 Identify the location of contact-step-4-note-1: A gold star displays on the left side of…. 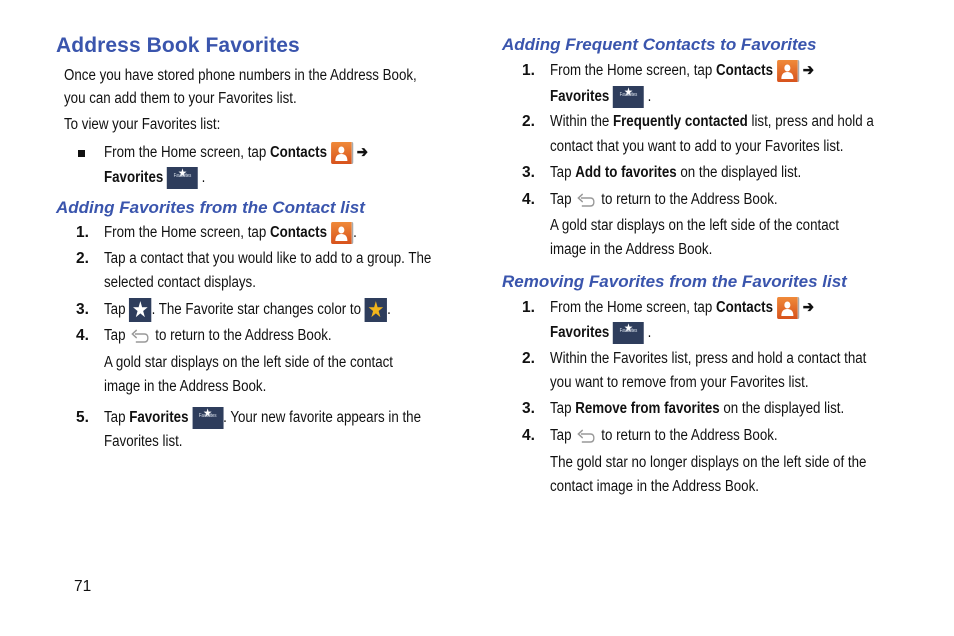
(249, 362).